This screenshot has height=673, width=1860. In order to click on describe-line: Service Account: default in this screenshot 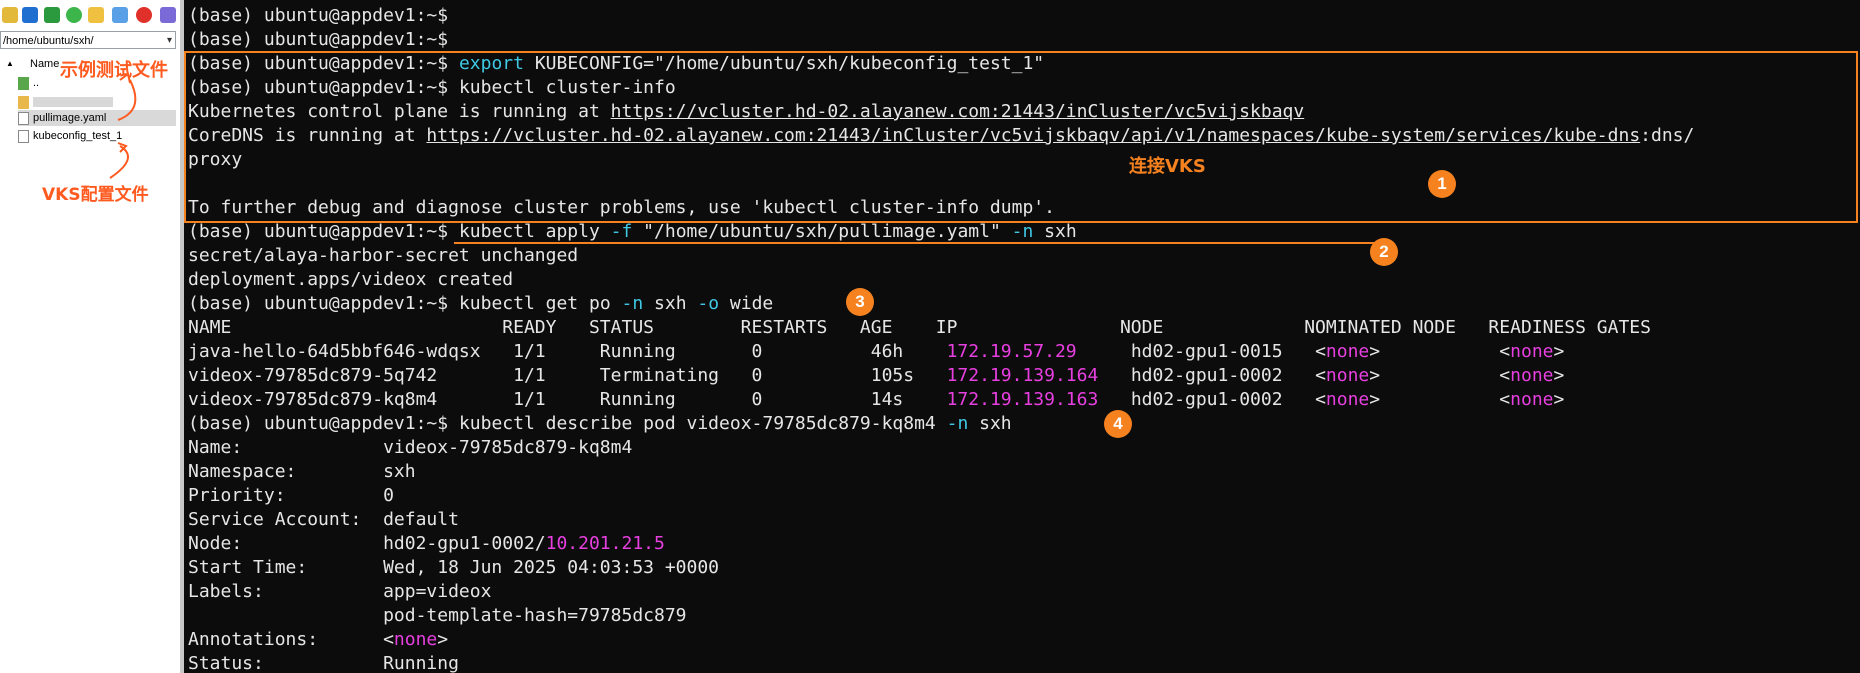, I will do `click(323, 519)`.